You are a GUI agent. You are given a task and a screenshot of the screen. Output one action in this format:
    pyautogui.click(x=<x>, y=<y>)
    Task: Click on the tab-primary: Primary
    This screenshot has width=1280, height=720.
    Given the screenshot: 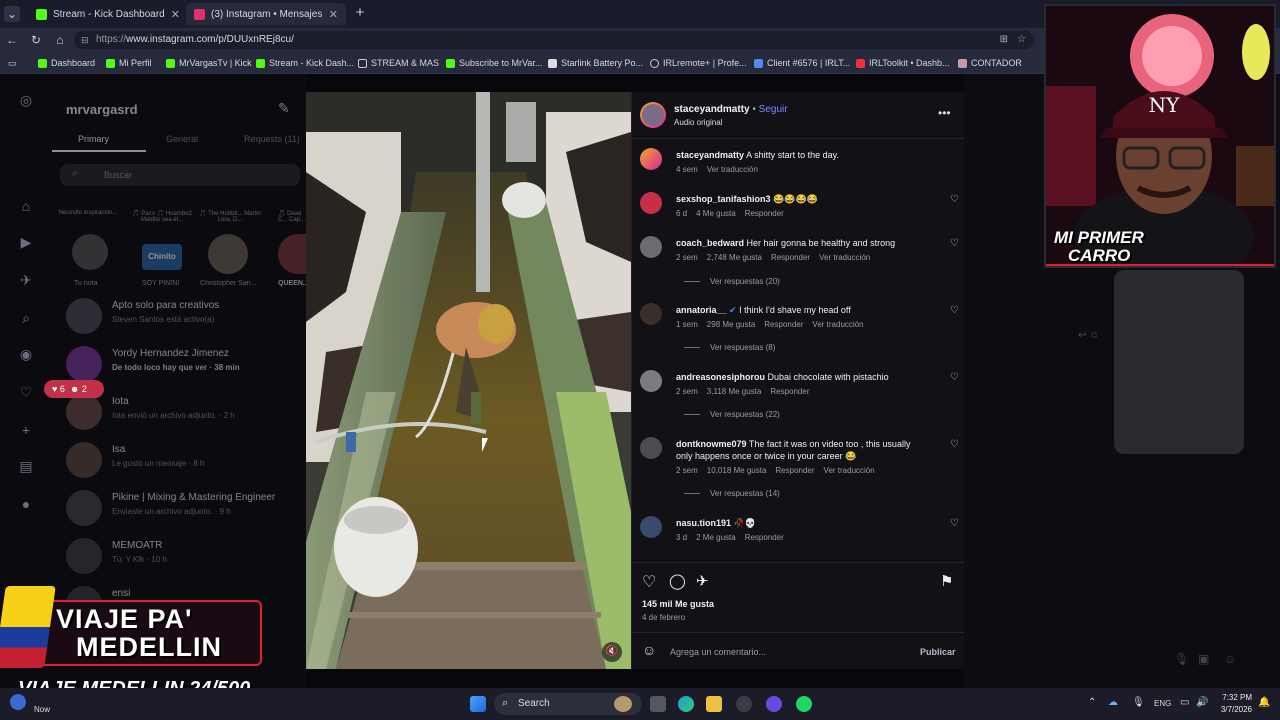 What is the action you would take?
    pyautogui.click(x=93, y=139)
    